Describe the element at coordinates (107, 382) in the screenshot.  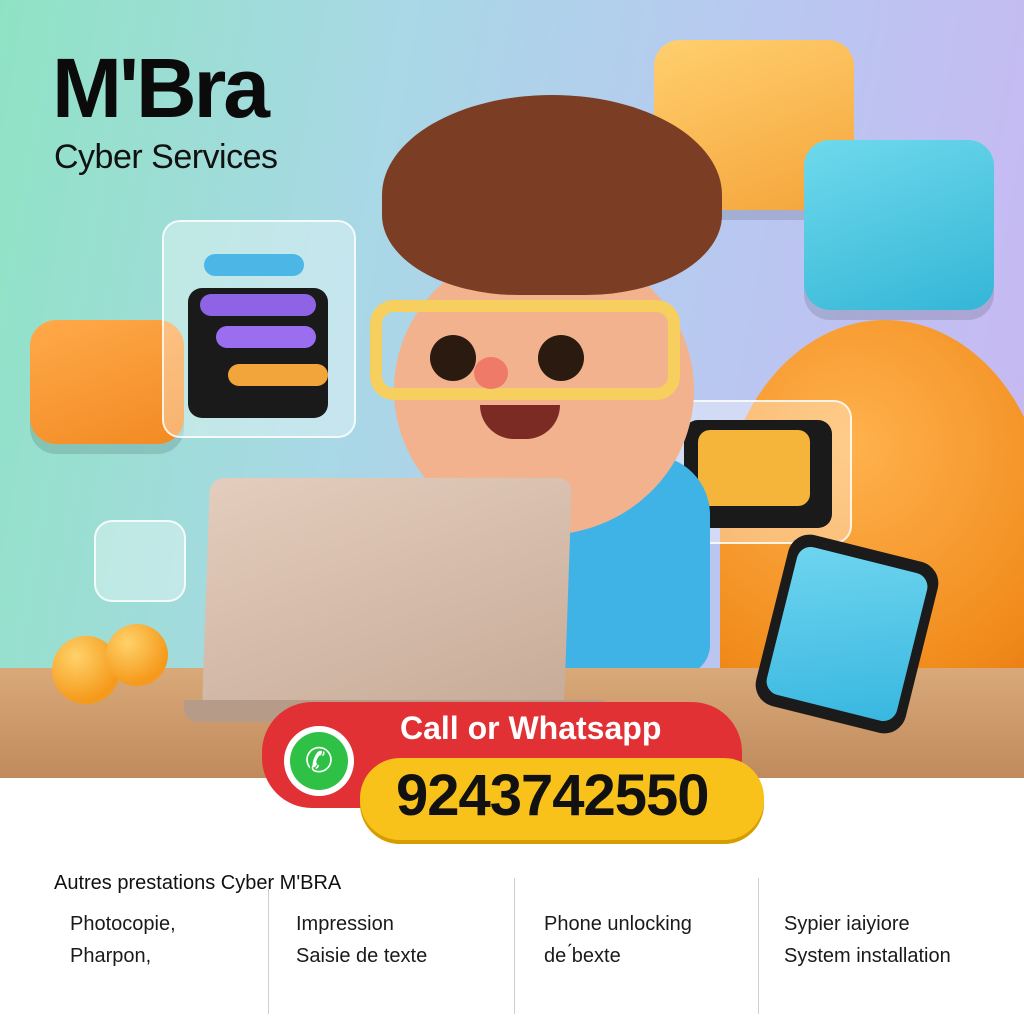
I see `decorative-cube-orange-left` at that location.